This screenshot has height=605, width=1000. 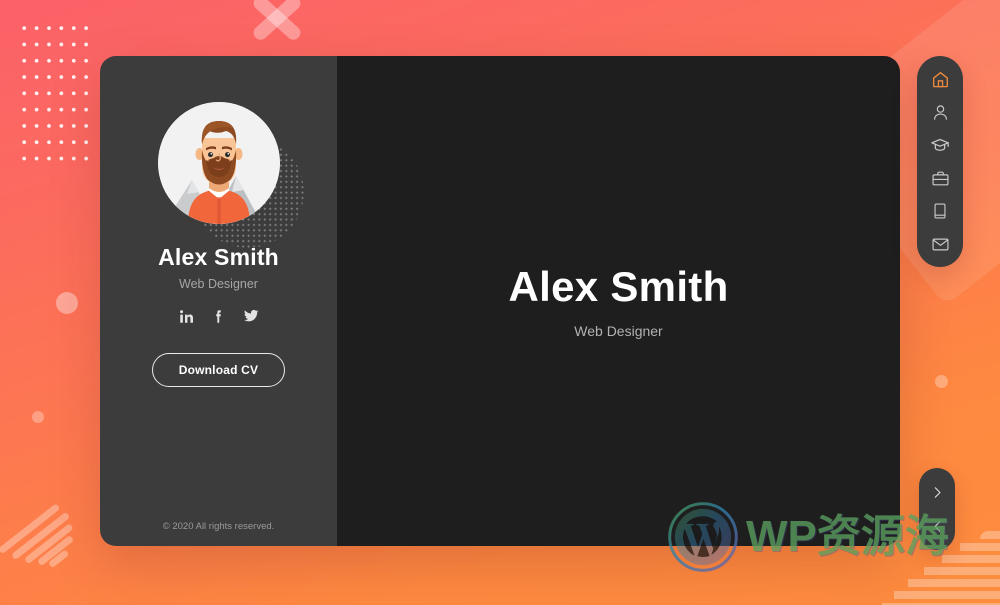 I want to click on hero-role: Web Designer, so click(x=618, y=331).